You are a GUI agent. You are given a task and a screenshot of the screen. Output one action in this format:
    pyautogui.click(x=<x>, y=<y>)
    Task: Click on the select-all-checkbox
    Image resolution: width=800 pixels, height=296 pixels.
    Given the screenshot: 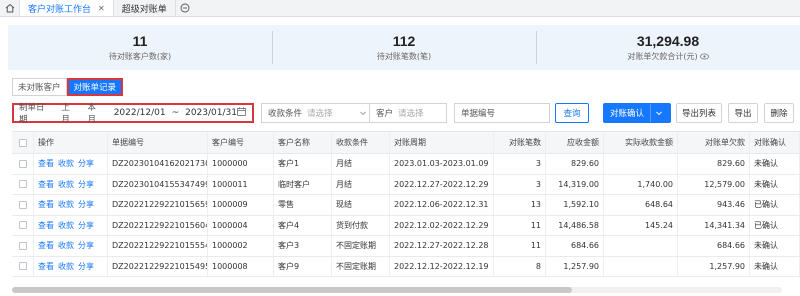 What is the action you would take?
    pyautogui.click(x=23, y=142)
    